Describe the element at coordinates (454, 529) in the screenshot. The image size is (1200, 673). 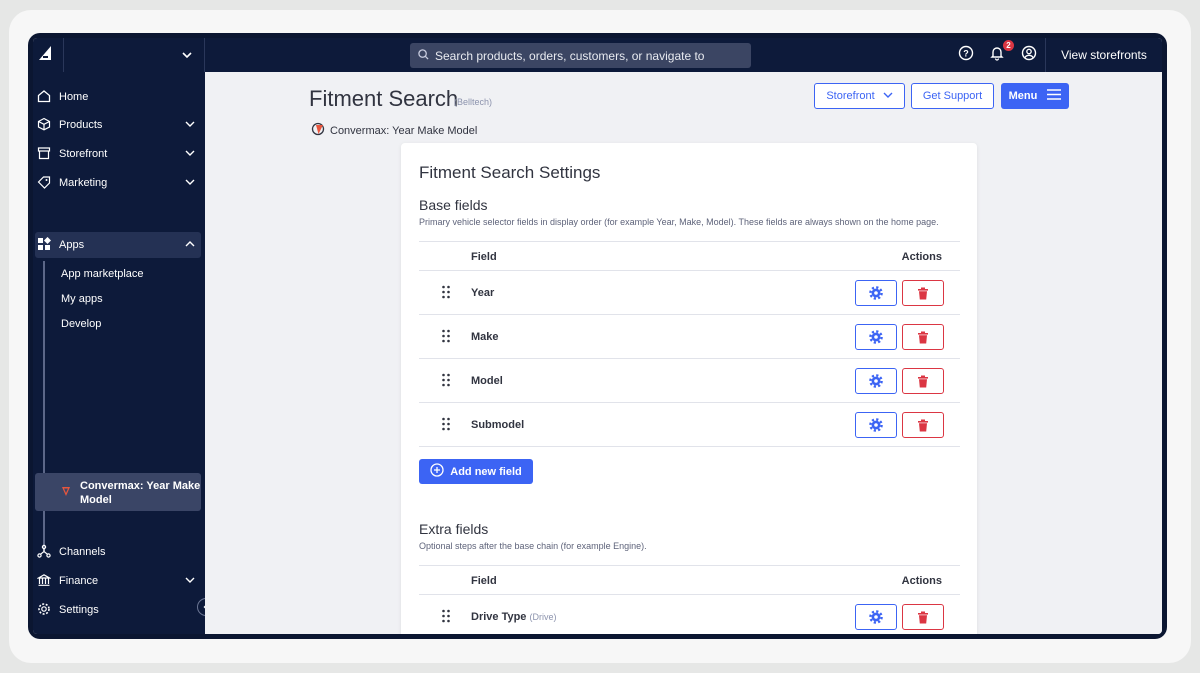
I see `extra-fields-title: Extra fields` at that location.